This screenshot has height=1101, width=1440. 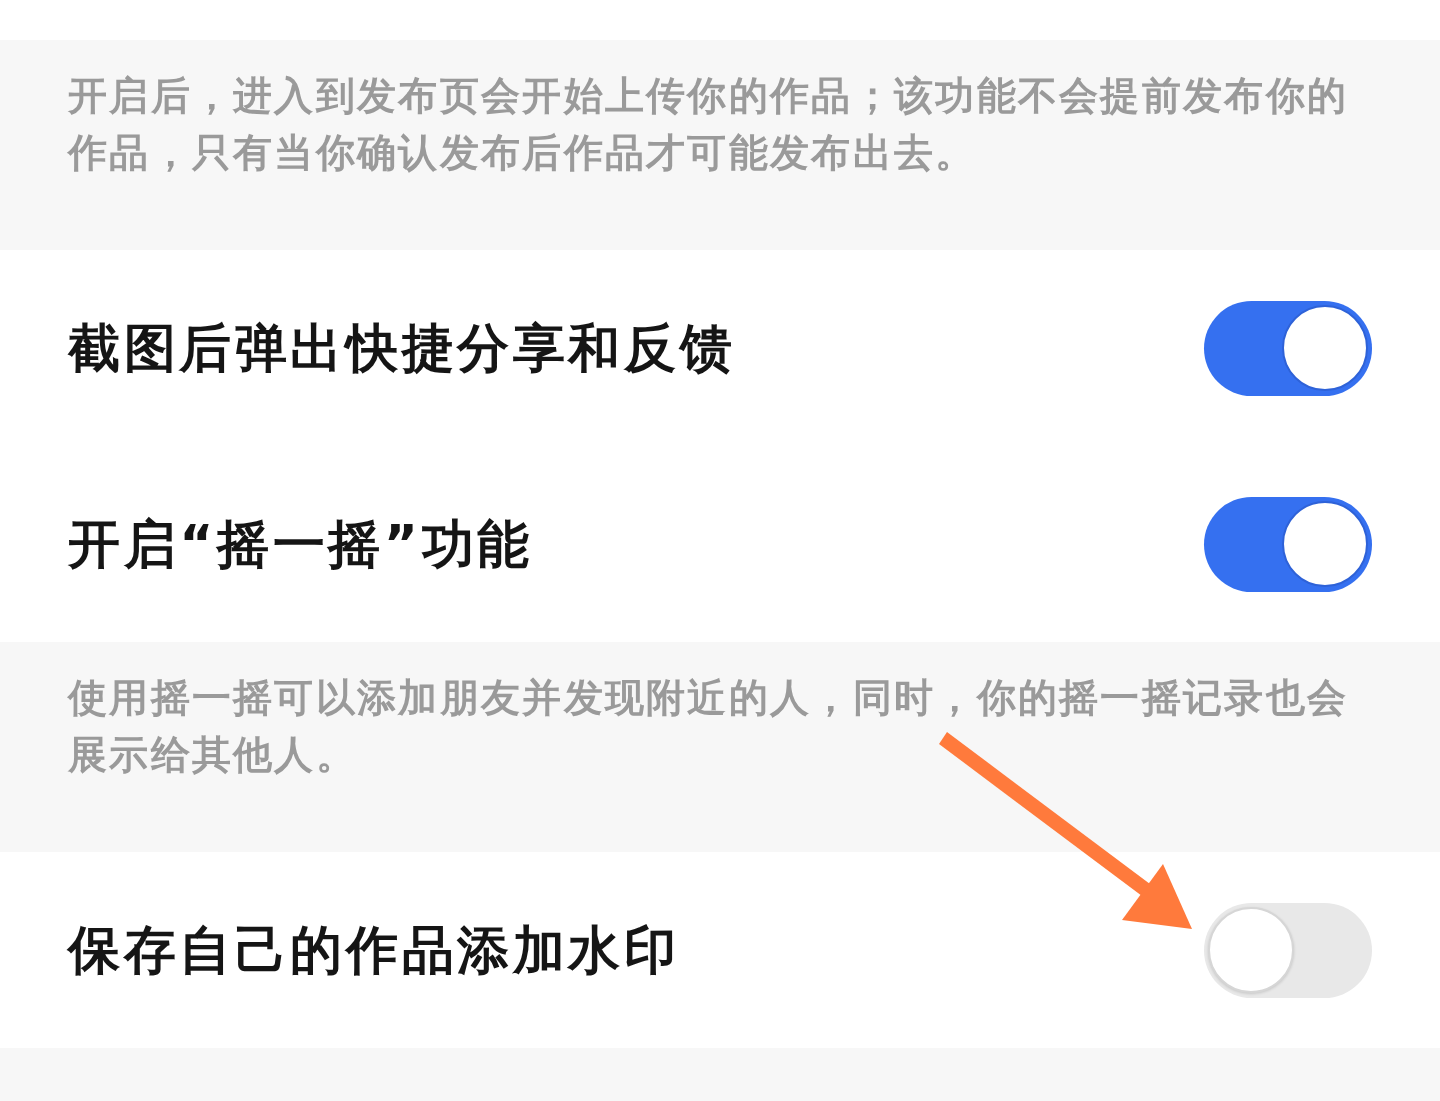 What do you see at coordinates (709, 726) in the screenshot?
I see `setting-description: 使用摇一摇可以添加朋友并发现附近的人，同时，你的摇一摇记录也会展示给其他人。` at bounding box center [709, 726].